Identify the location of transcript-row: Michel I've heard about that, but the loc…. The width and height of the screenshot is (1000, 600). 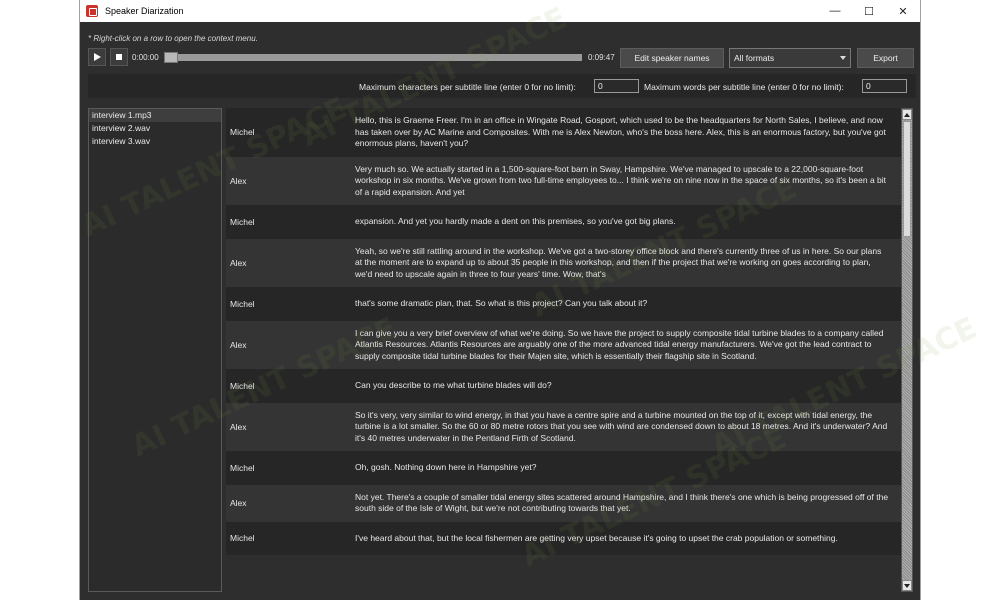
(564, 538).